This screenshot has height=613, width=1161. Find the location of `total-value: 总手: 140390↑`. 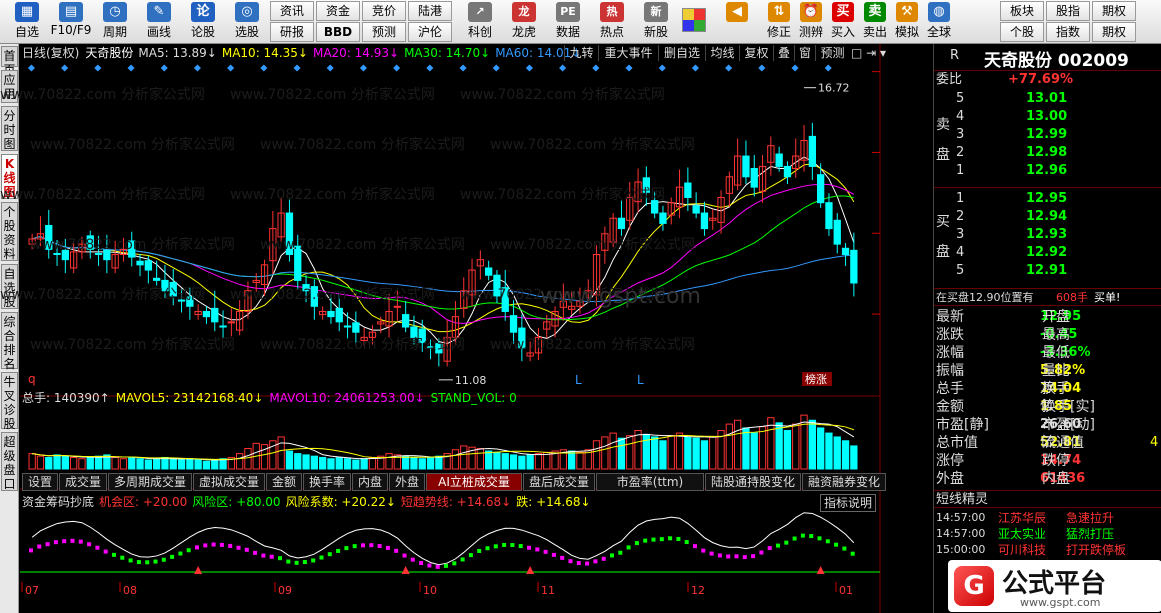

total-value: 总手: 140390↑ is located at coordinates (66, 398).